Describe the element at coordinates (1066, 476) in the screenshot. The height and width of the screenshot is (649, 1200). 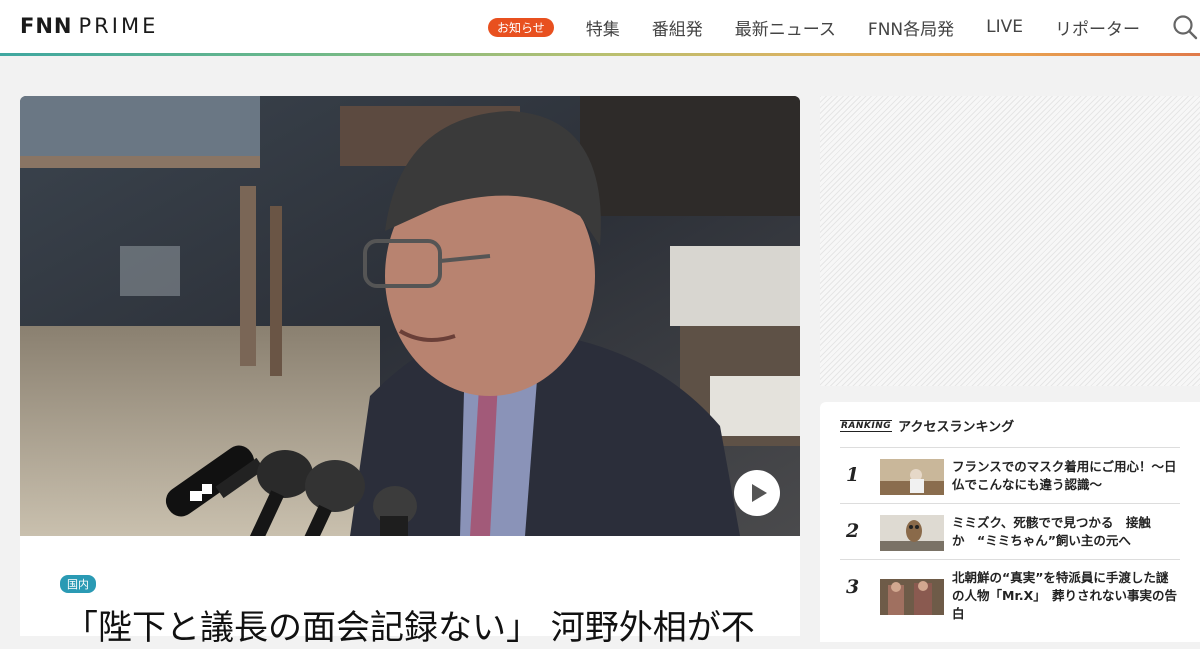
I see `ranking-item-title: フランスでのマスク着用にご用心！～日仏でこんなにも違う認識～` at that location.